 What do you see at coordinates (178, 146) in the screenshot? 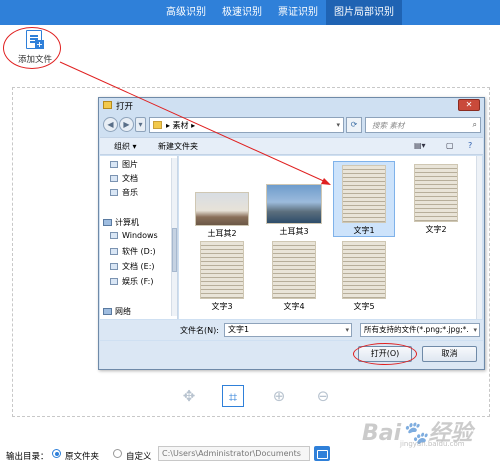
I see `new-folder-button: 新建文件夹` at bounding box center [178, 146].